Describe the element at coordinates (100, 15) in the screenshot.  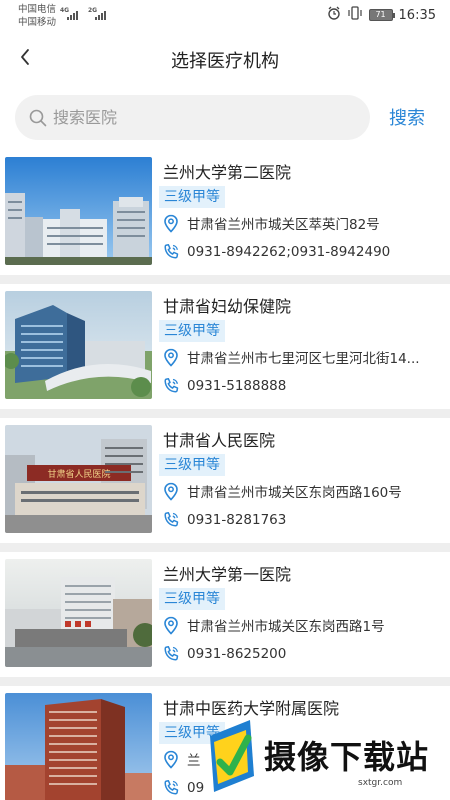
I see `signal-2-icon` at that location.